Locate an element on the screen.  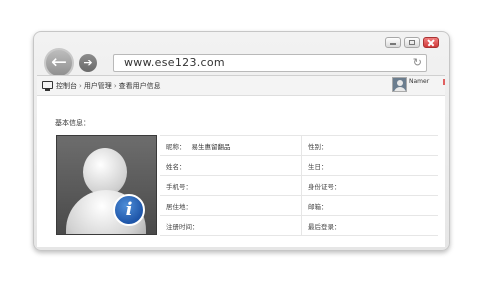
table-row: 昵称： 易生惠留翻品 性别： is located at coordinates (299, 145).